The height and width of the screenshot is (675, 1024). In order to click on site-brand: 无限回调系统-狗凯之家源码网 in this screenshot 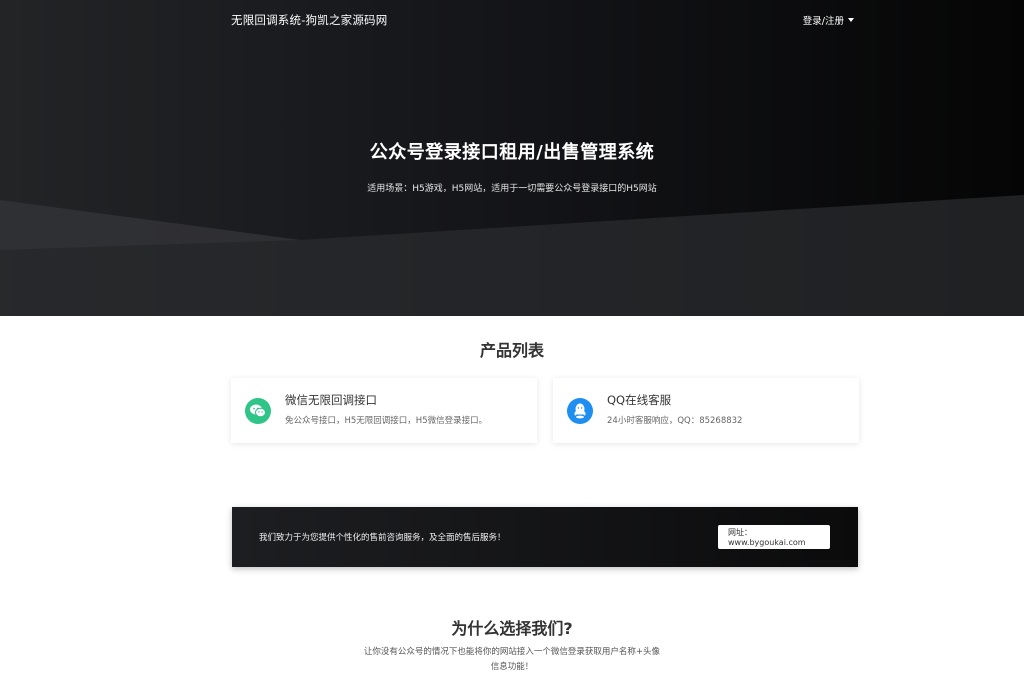, I will do `click(309, 20)`.